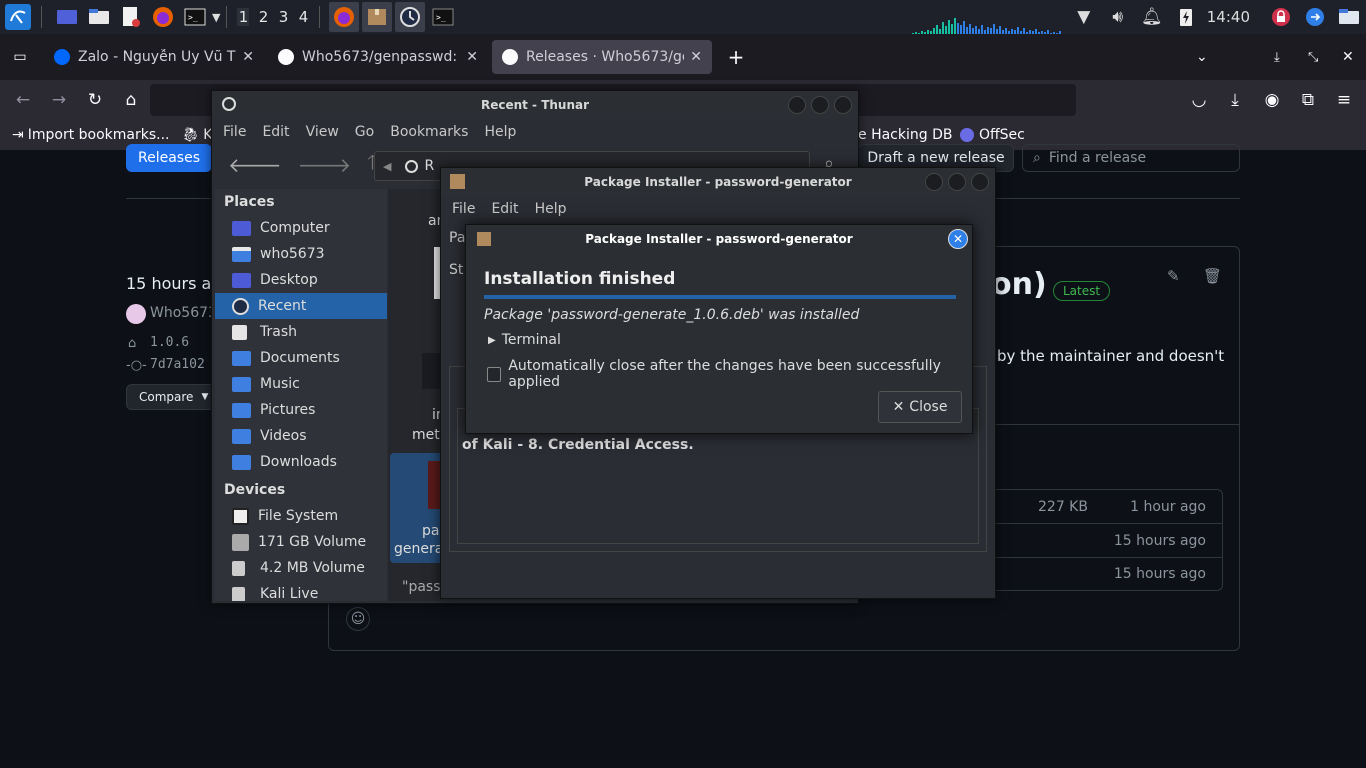  Describe the element at coordinates (301, 280) in the screenshot. I see `sidebar-item-desktop: Desktop` at that location.